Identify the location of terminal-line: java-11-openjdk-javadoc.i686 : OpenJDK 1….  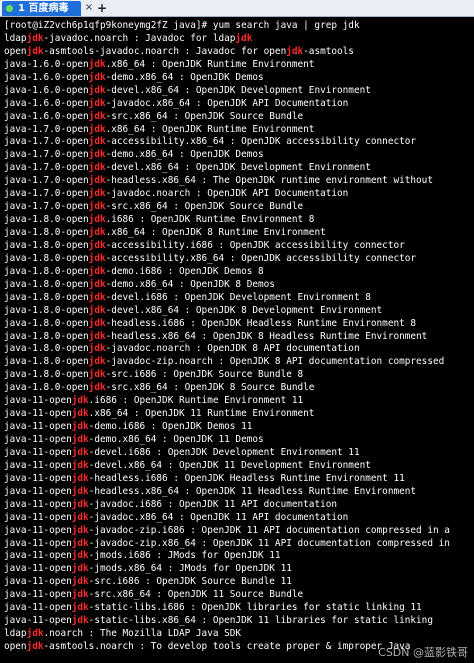
(171, 504).